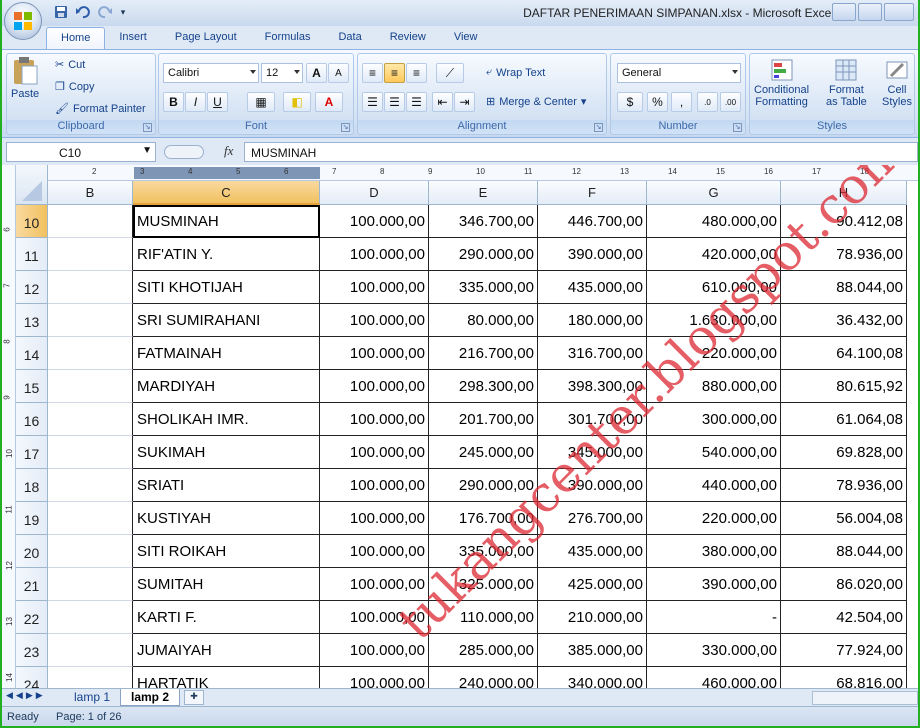 The image size is (920, 728). Describe the element at coordinates (442, 102) in the screenshot. I see `decrease-indent-button: ⇤` at that location.